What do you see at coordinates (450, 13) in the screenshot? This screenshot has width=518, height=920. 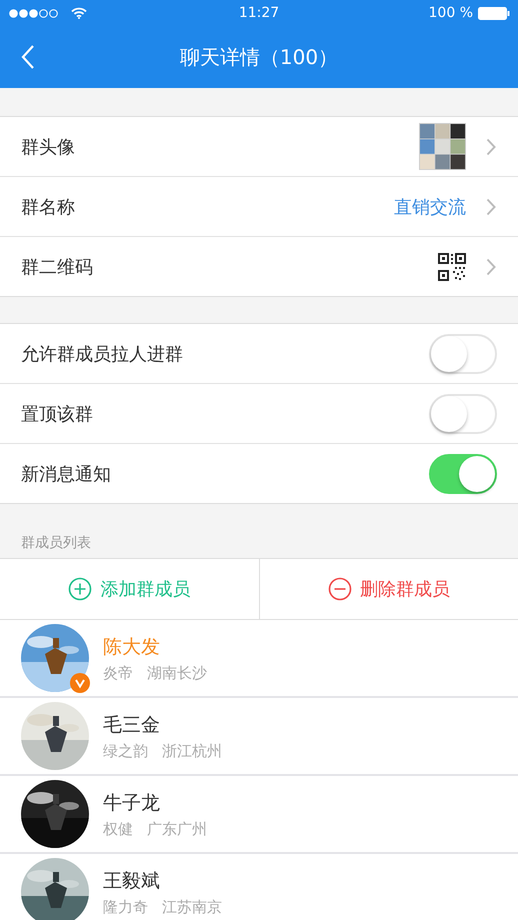 I see `battery-percent: 100 %` at bounding box center [450, 13].